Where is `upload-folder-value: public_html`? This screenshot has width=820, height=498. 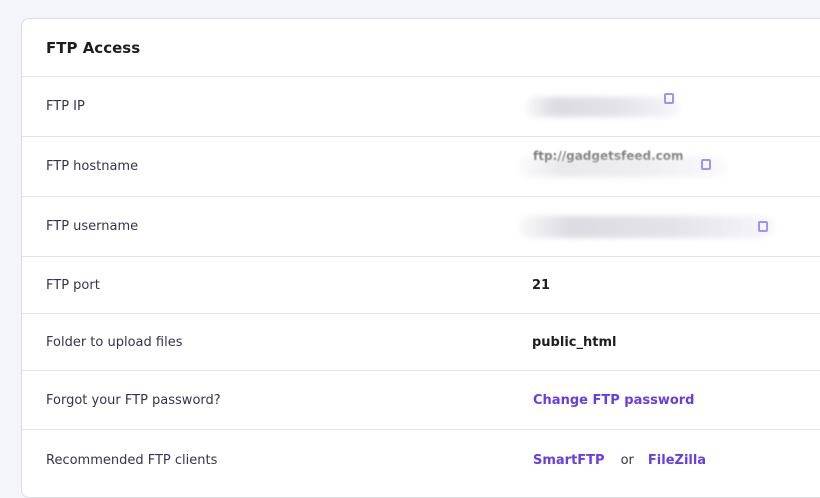 upload-folder-value: public_html is located at coordinates (574, 342).